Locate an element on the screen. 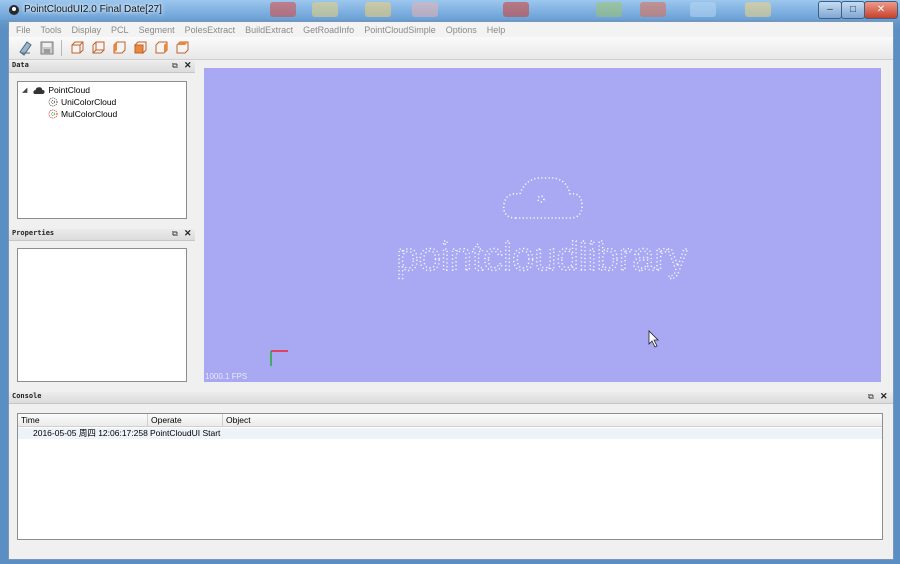  column-header-operate: Operate is located at coordinates (185, 420).